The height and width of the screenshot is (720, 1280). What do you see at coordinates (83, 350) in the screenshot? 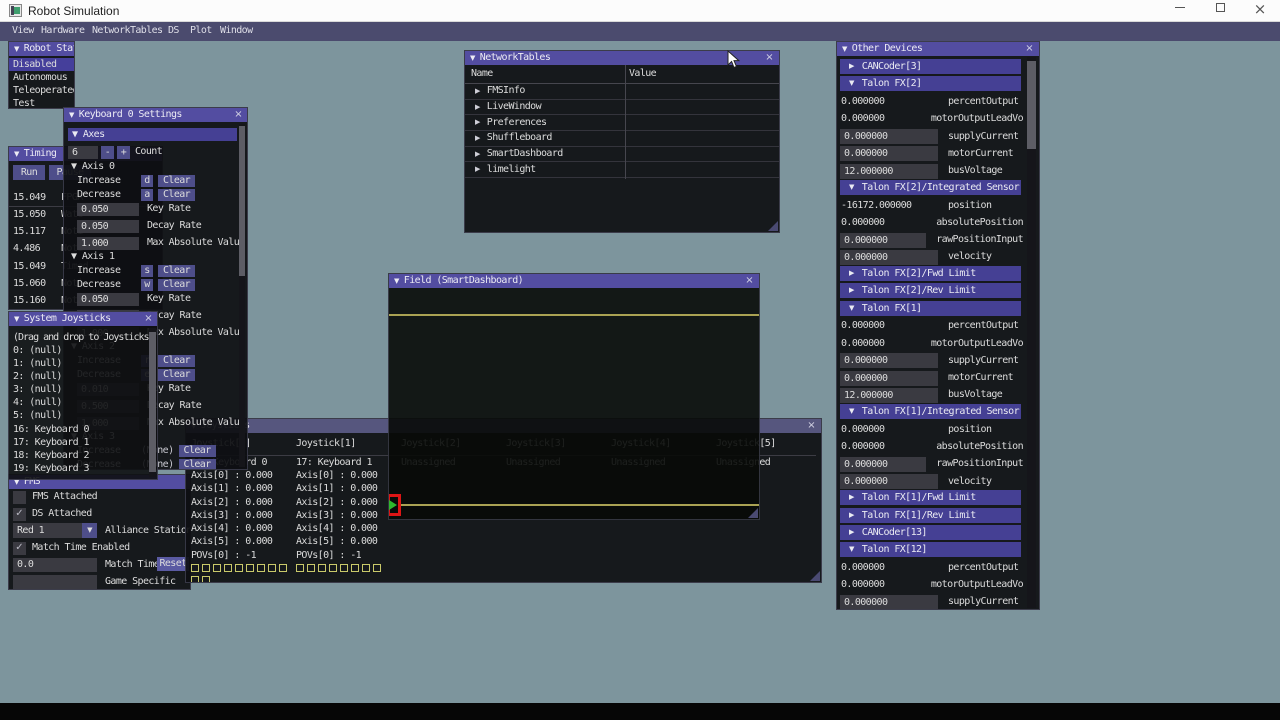
I see `system-joystick-item: 0: (null)` at bounding box center [83, 350].